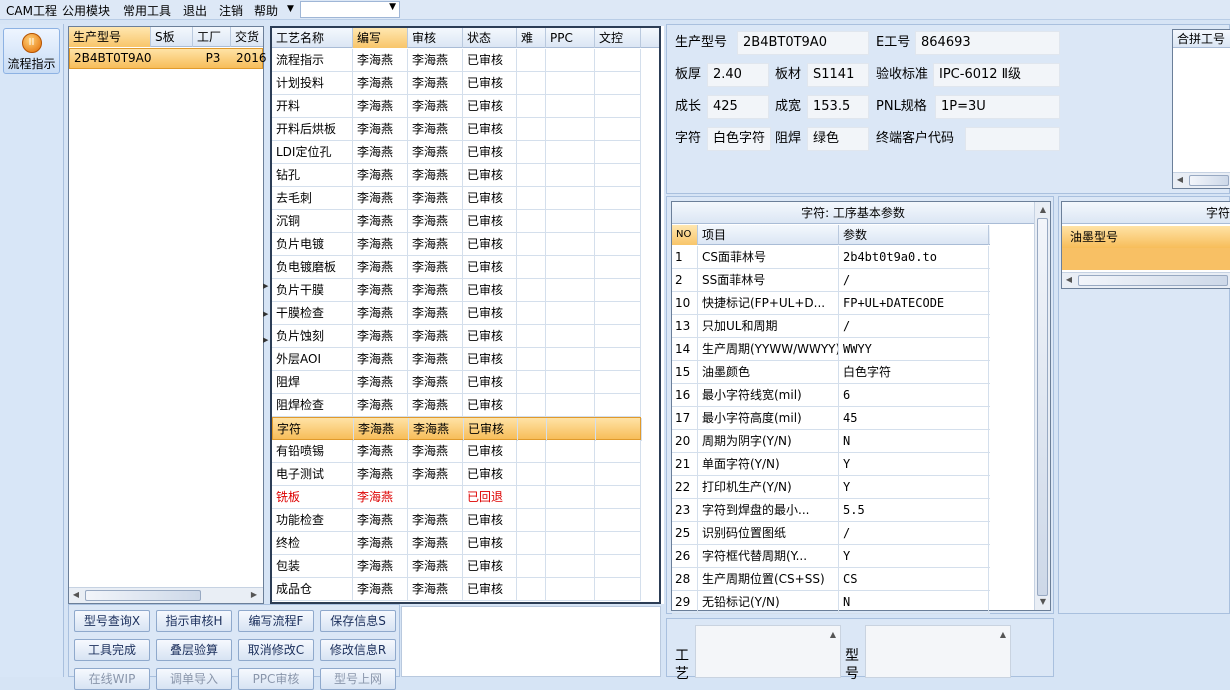 The width and height of the screenshot is (1230, 690). Describe the element at coordinates (831, 464) in the screenshot. I see `table-row: 21 单面字符(Y/N) Y` at that location.